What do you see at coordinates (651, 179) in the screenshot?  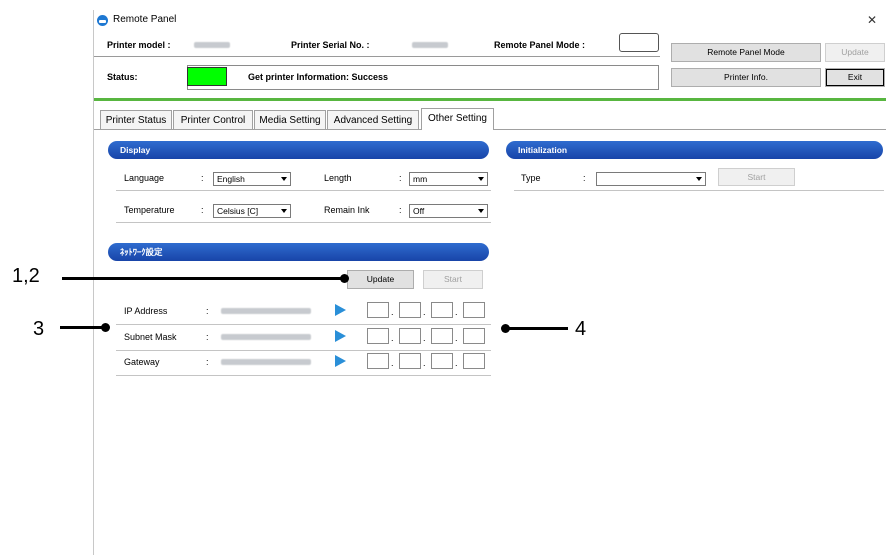 I see `init-type-select` at bounding box center [651, 179].